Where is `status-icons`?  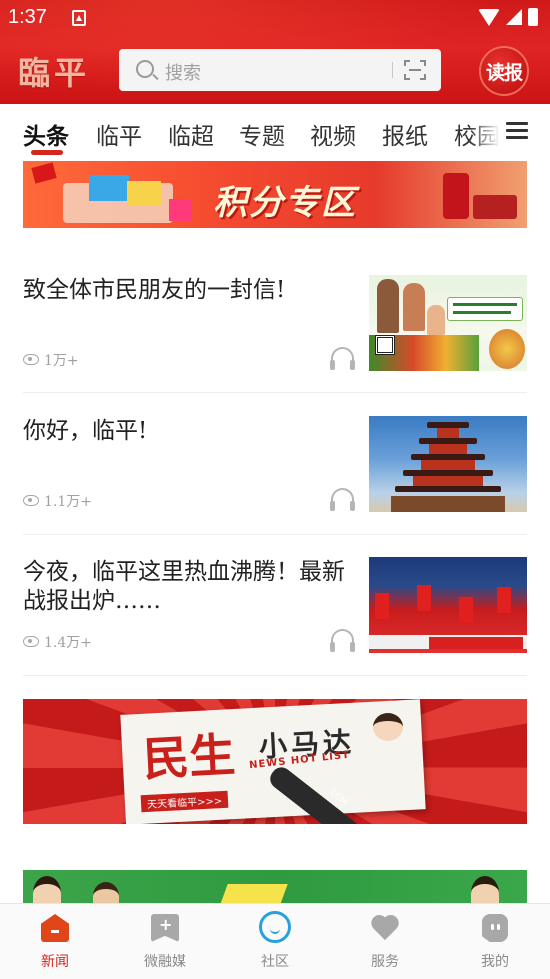 status-icons is located at coordinates (508, 17).